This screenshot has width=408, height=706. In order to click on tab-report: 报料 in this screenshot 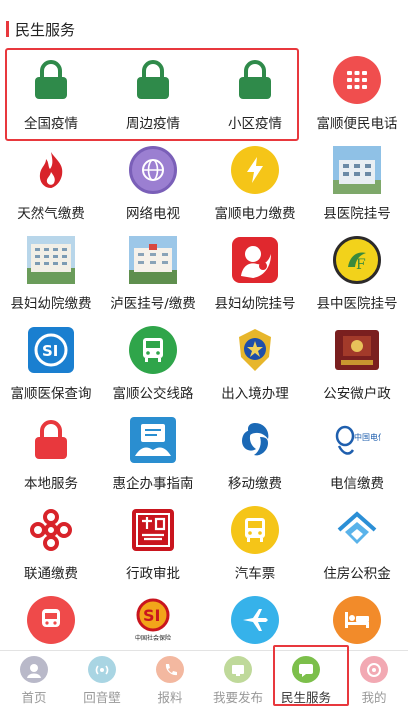, I will do `click(170, 678)`.